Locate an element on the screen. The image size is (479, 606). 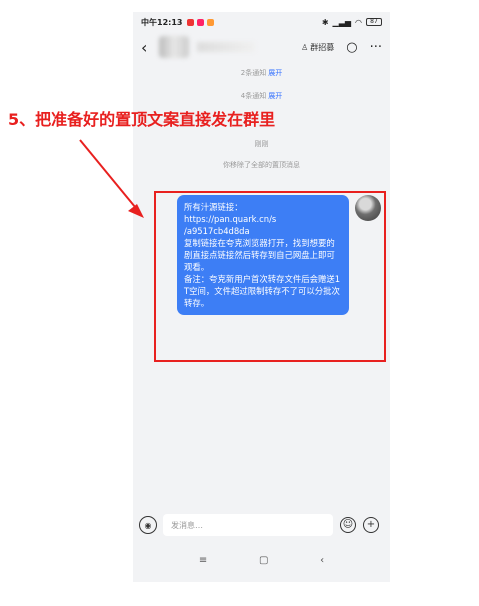
notice-line: 2条通知 展开 is located at coordinates (261, 73).